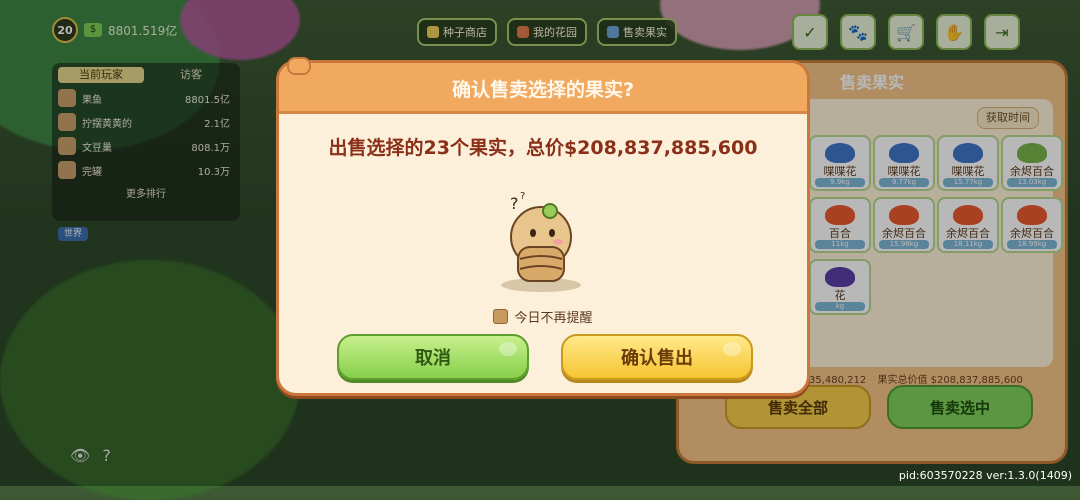 Image resolution: width=1080 pixels, height=500 pixels. I want to click on confused-potato-mascot-icon: ? ?, so click(541, 241).